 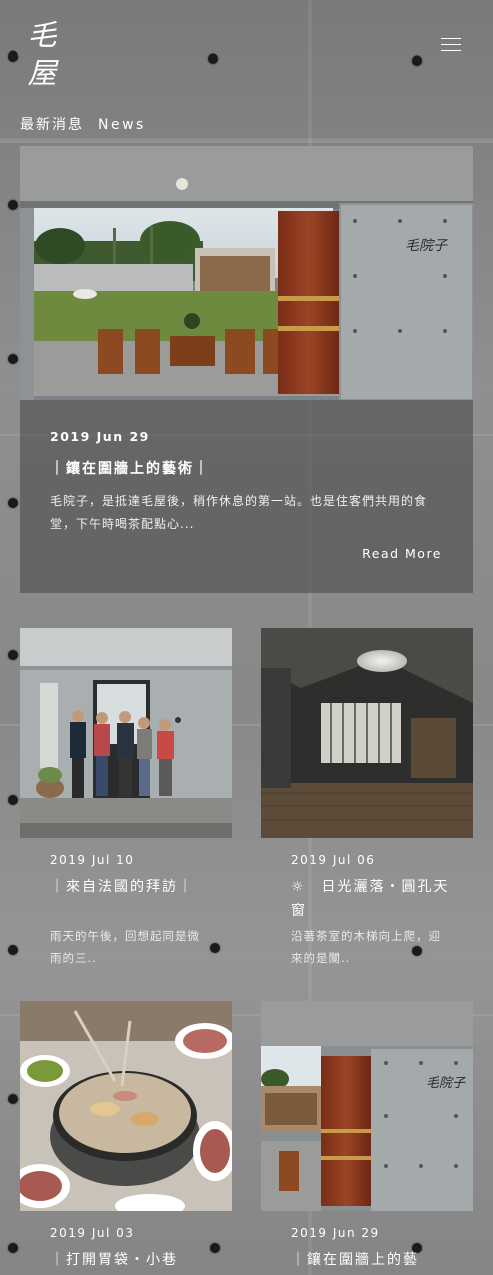 I want to click on featured-post-title: ｜鑲在圍牆上的藝術｜, so click(x=130, y=468).